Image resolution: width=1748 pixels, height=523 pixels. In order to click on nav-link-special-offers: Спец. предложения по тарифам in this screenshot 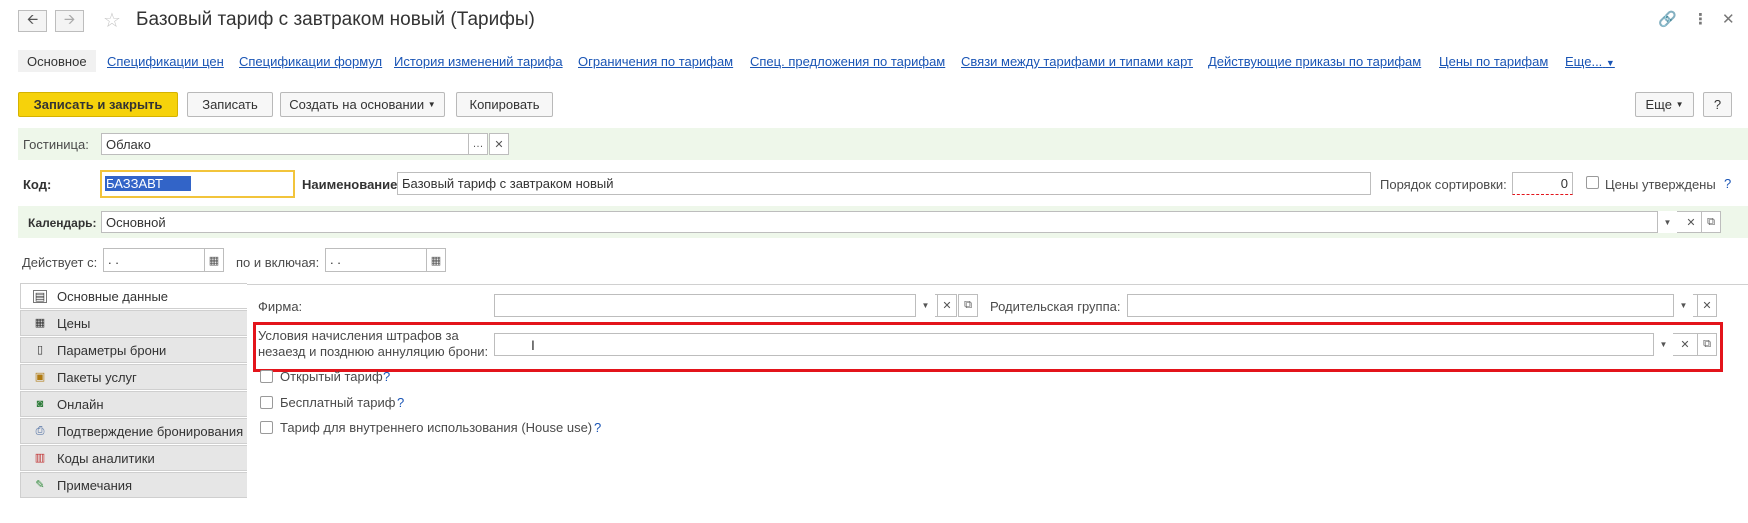, I will do `click(847, 61)`.